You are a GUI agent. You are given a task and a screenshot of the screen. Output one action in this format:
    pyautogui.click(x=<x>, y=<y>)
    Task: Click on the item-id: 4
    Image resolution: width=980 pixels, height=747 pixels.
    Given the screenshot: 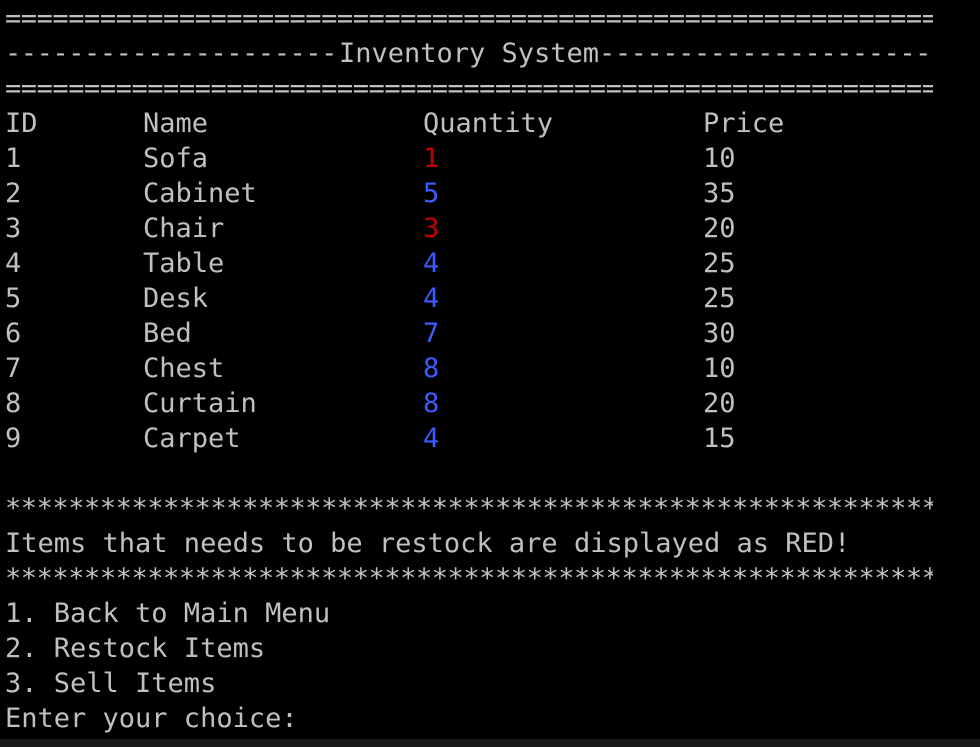 What is the action you would take?
    pyautogui.click(x=13, y=263)
    